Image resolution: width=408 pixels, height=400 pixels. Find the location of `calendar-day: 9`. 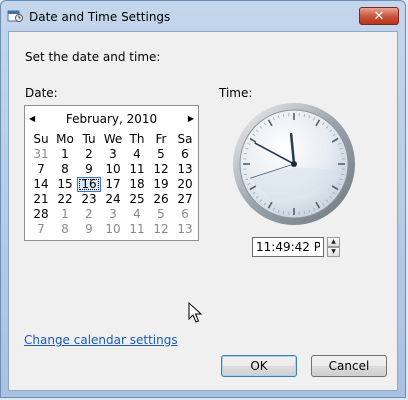

calendar-day: 9 is located at coordinates (89, 169).